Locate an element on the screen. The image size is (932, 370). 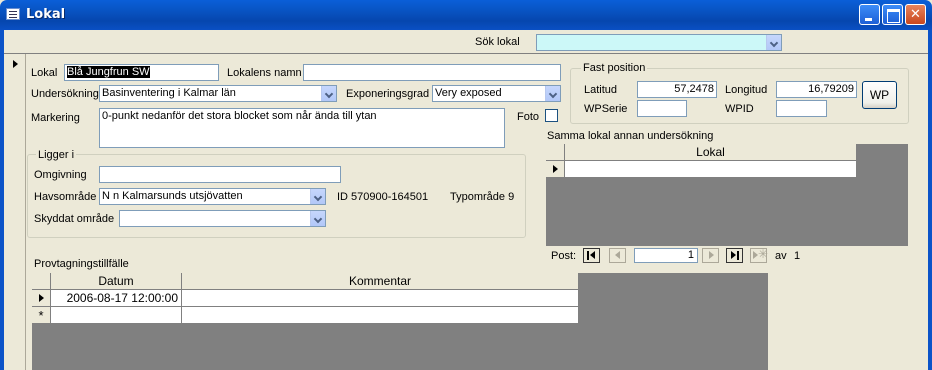
search-combo is located at coordinates (659, 42).